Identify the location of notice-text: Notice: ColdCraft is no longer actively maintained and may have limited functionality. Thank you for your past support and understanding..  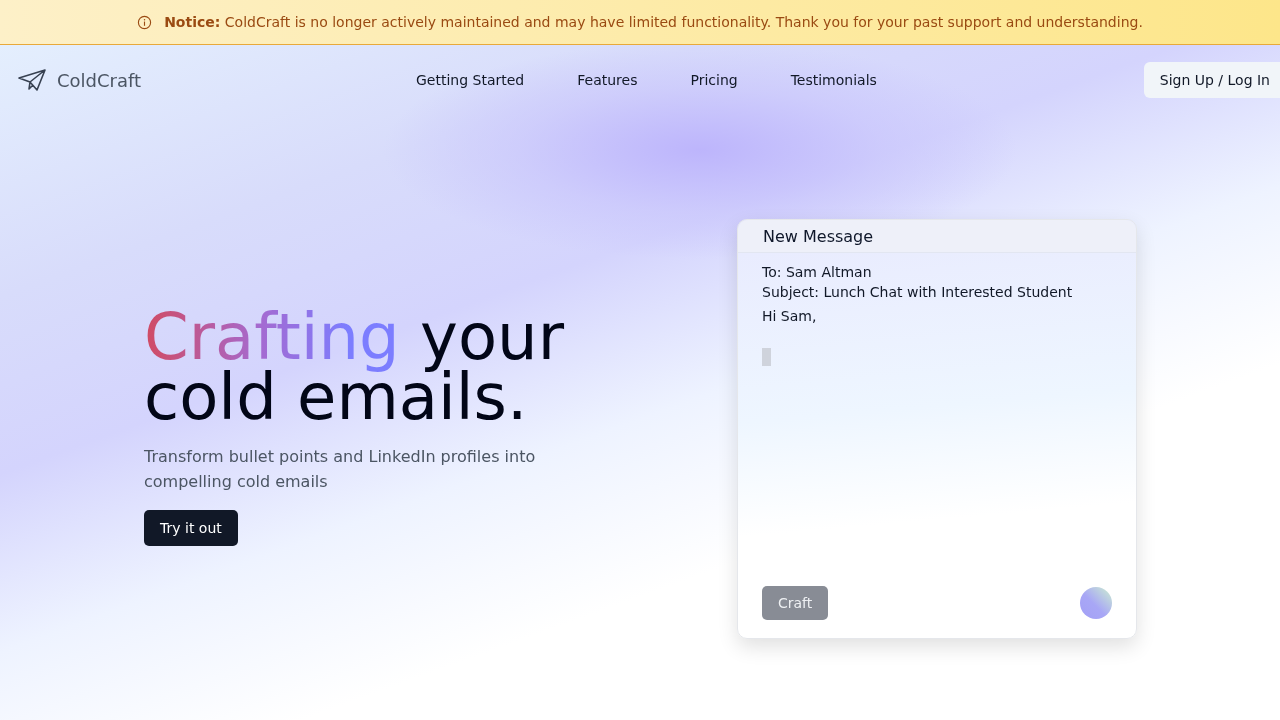
(653, 22).